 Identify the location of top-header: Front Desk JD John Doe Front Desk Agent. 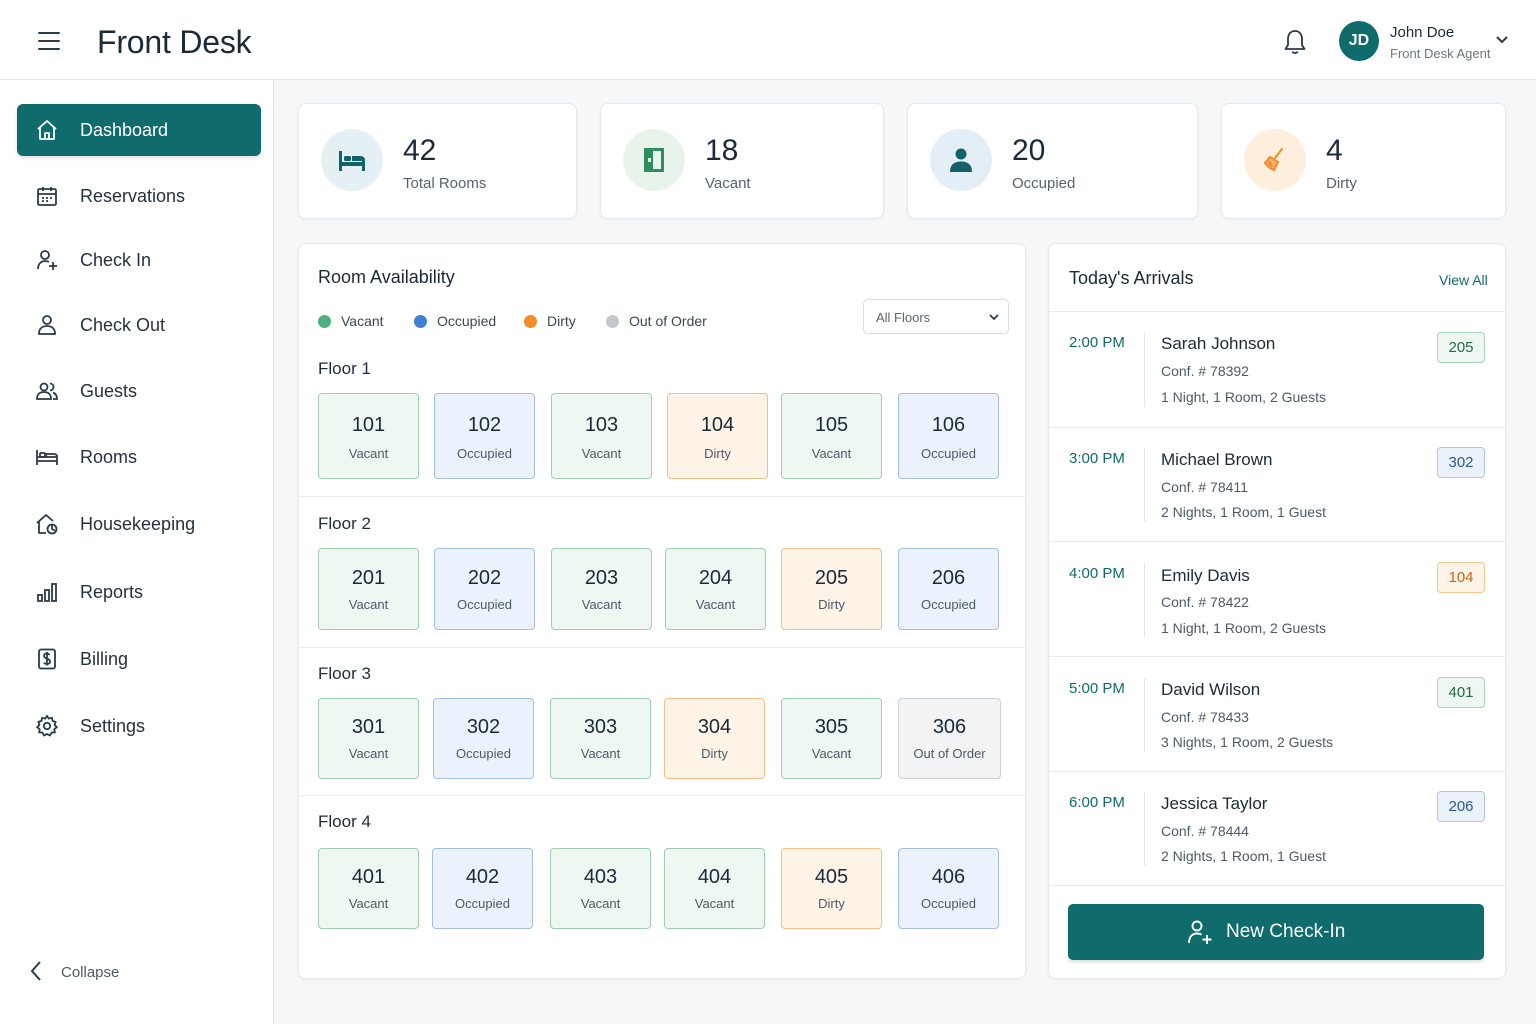
(768, 40).